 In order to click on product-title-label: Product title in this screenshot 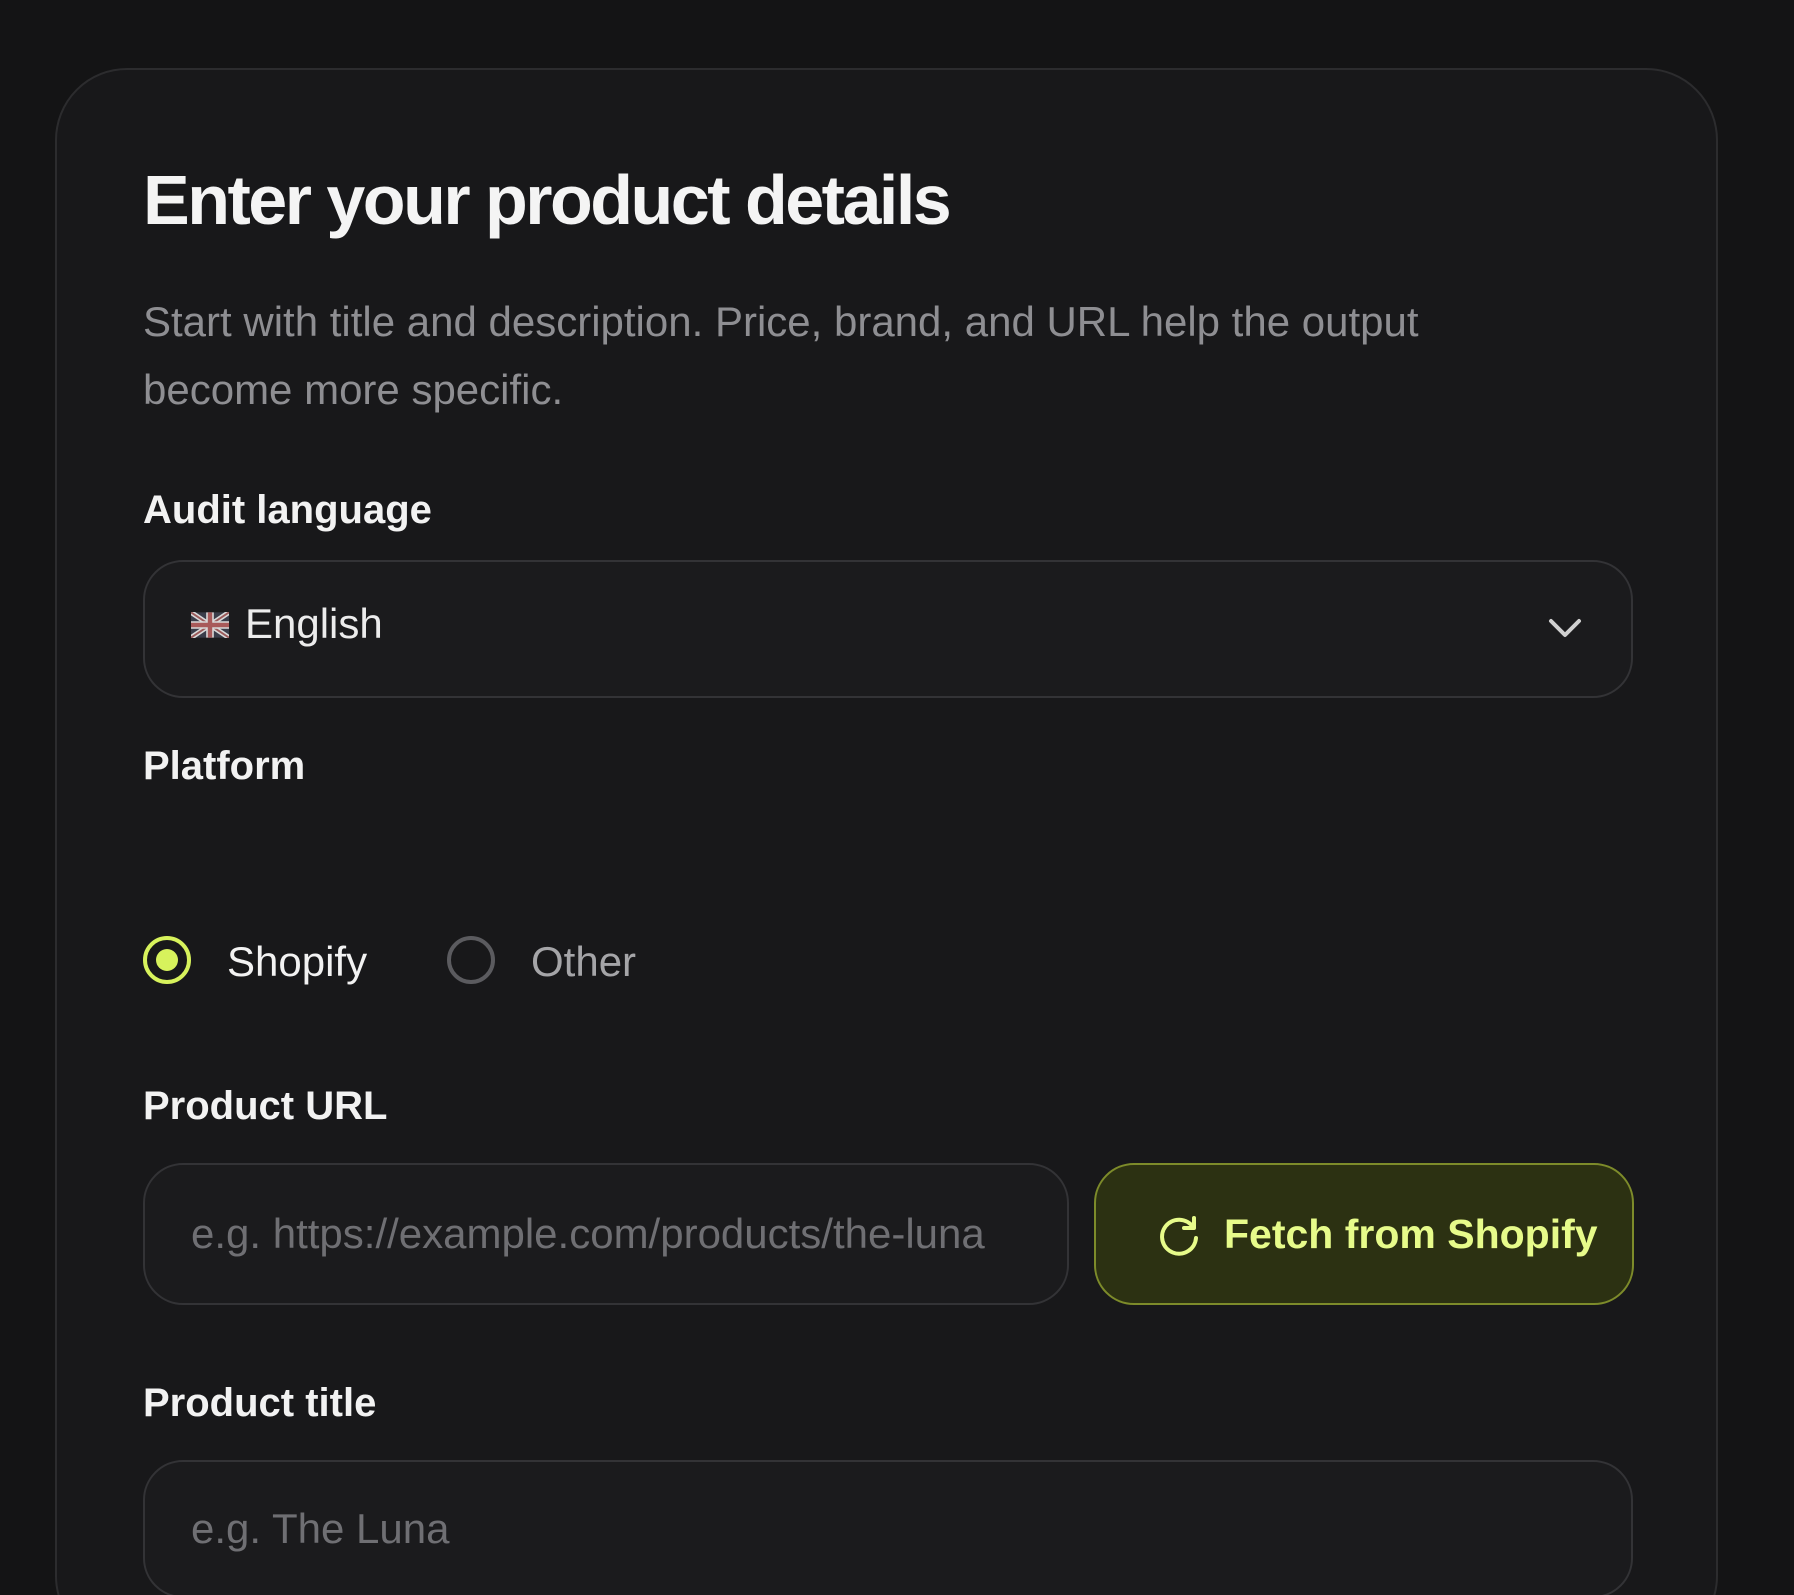, I will do `click(260, 1403)`.